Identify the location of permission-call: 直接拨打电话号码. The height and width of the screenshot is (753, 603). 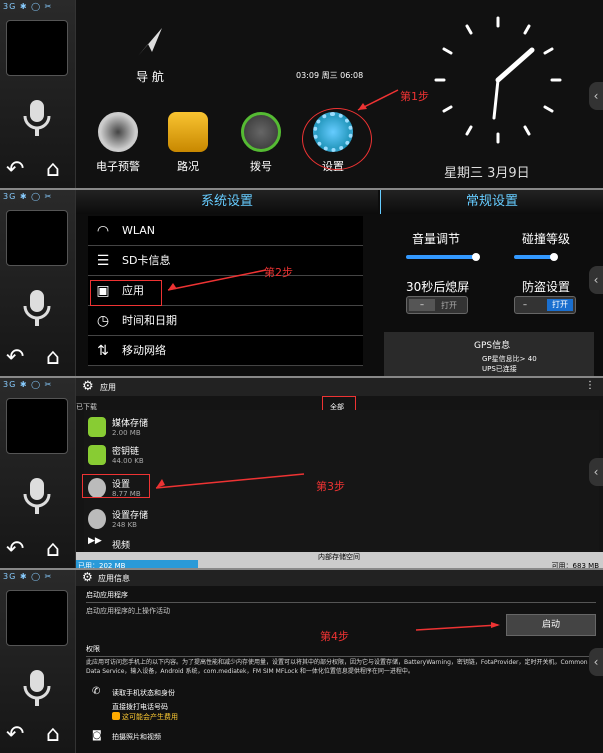
(140, 707).